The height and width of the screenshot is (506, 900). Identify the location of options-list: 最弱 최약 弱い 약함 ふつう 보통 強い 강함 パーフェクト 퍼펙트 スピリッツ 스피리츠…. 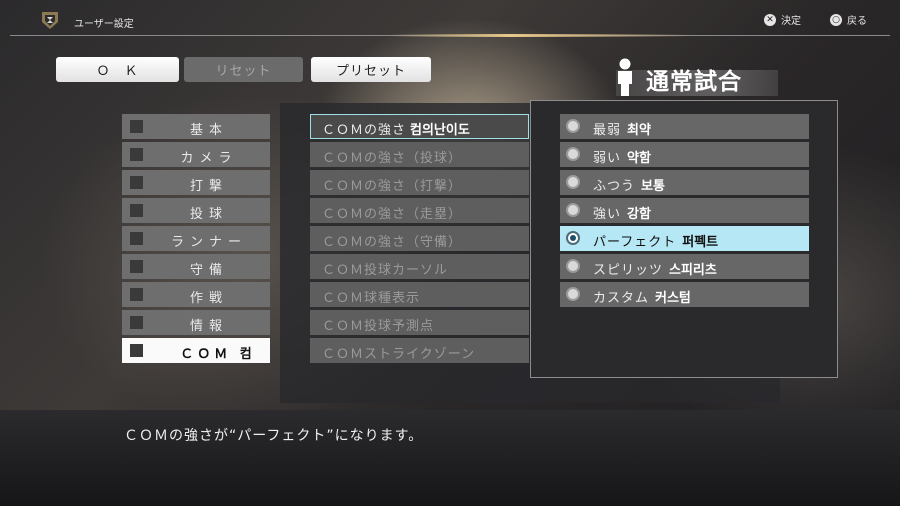
(684, 212).